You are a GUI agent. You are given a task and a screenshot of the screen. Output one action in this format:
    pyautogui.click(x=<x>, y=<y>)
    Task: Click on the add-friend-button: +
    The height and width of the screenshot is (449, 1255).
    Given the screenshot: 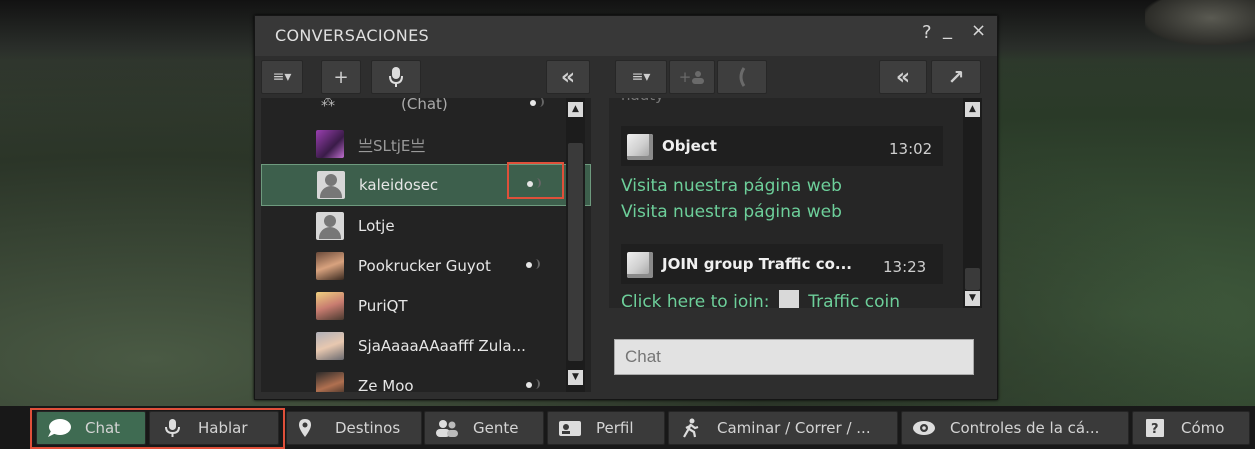 What is the action you would take?
    pyautogui.click(x=692, y=77)
    